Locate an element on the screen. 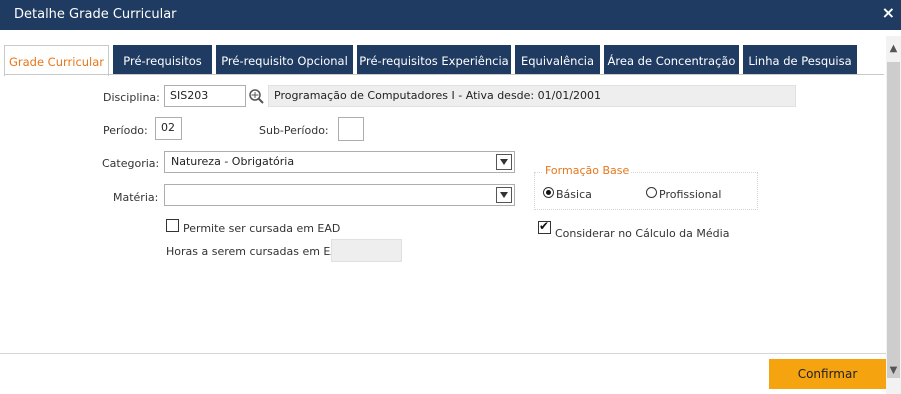 The image size is (901, 394). tab-pre-requisitos: Pré-requisitos is located at coordinates (162, 60).